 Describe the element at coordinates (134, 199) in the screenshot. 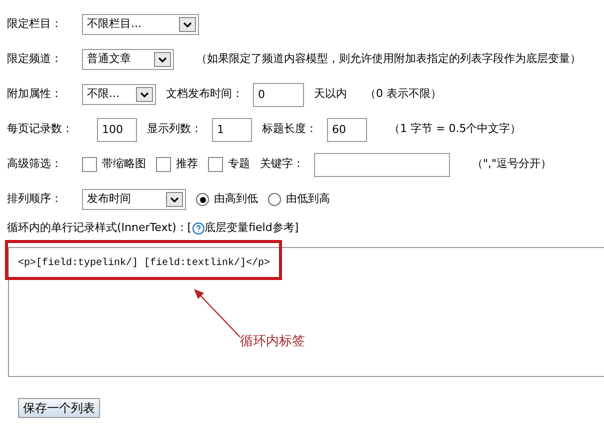

I see `dropdown: 发布时间` at that location.